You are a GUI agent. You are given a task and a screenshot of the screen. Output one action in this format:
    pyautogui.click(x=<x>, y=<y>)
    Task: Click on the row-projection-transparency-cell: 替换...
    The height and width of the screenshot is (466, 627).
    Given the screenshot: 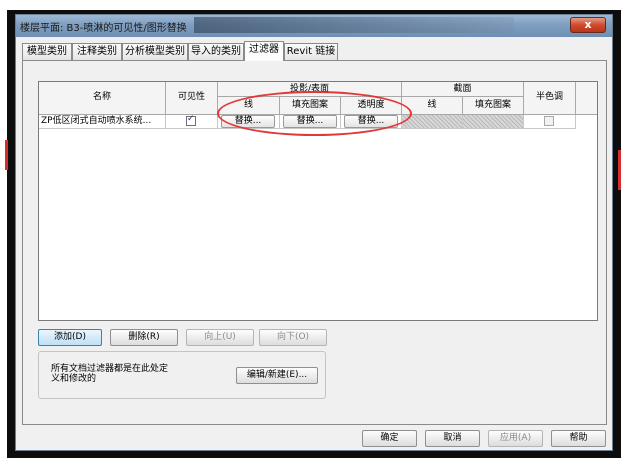 What is the action you would take?
    pyautogui.click(x=371, y=122)
    